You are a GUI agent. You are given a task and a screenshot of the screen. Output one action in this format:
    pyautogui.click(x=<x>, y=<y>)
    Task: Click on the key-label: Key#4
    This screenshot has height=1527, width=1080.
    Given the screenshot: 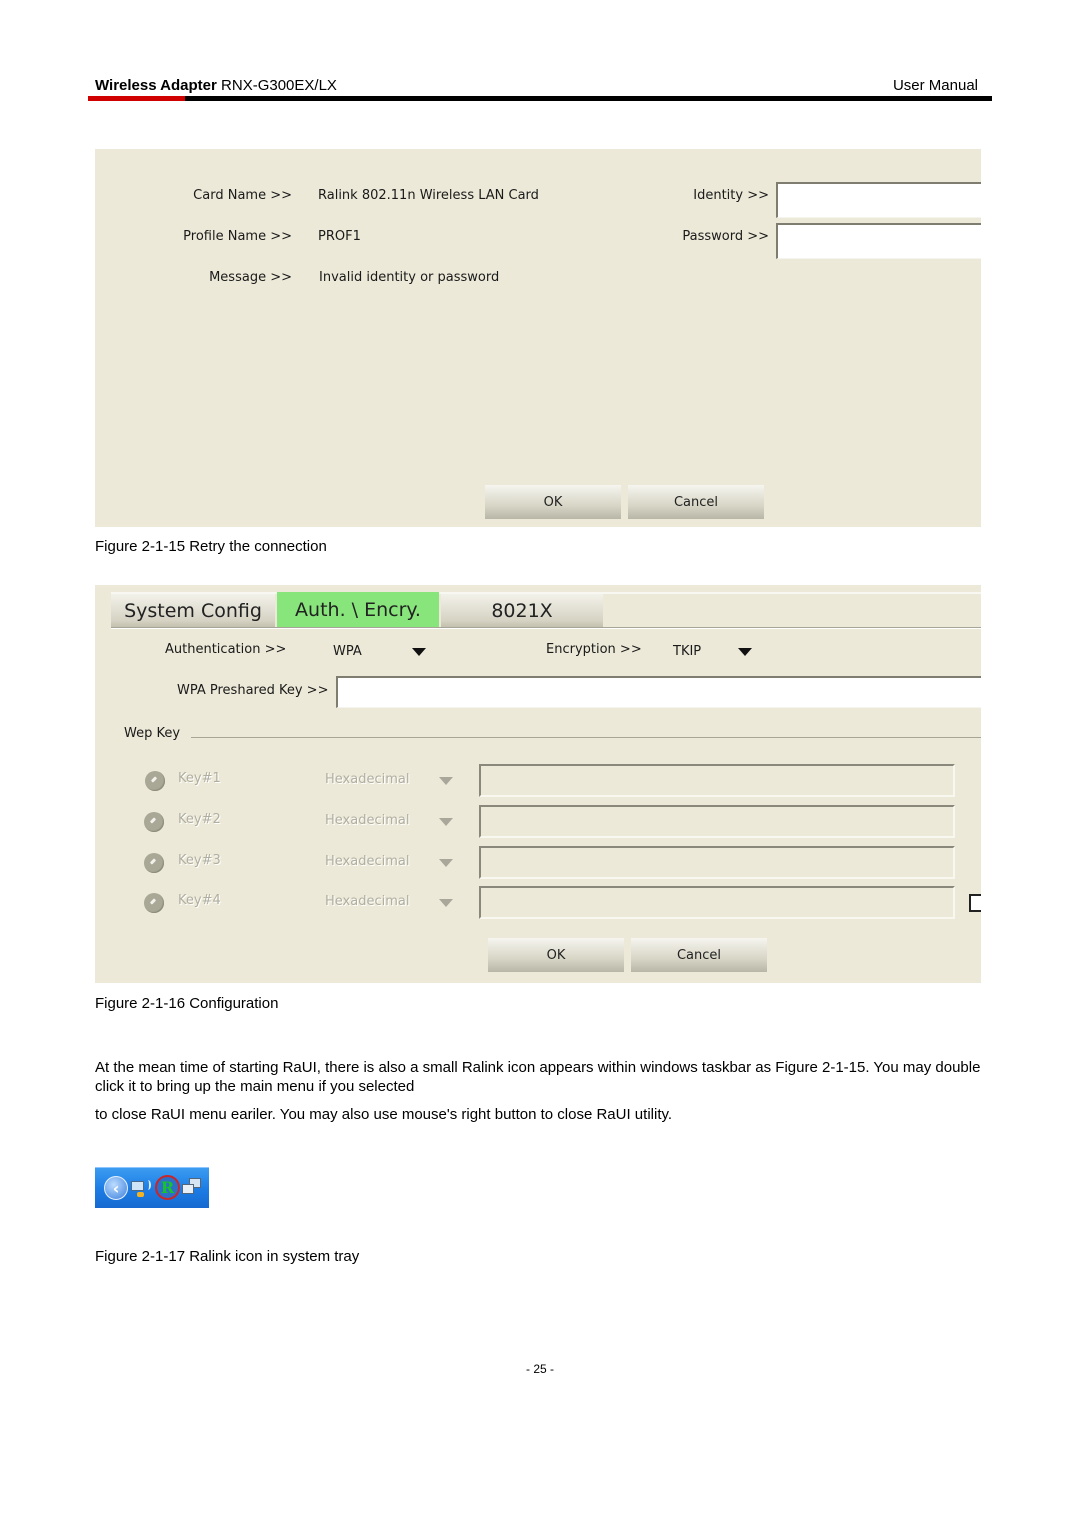 What is the action you would take?
    pyautogui.click(x=199, y=900)
    